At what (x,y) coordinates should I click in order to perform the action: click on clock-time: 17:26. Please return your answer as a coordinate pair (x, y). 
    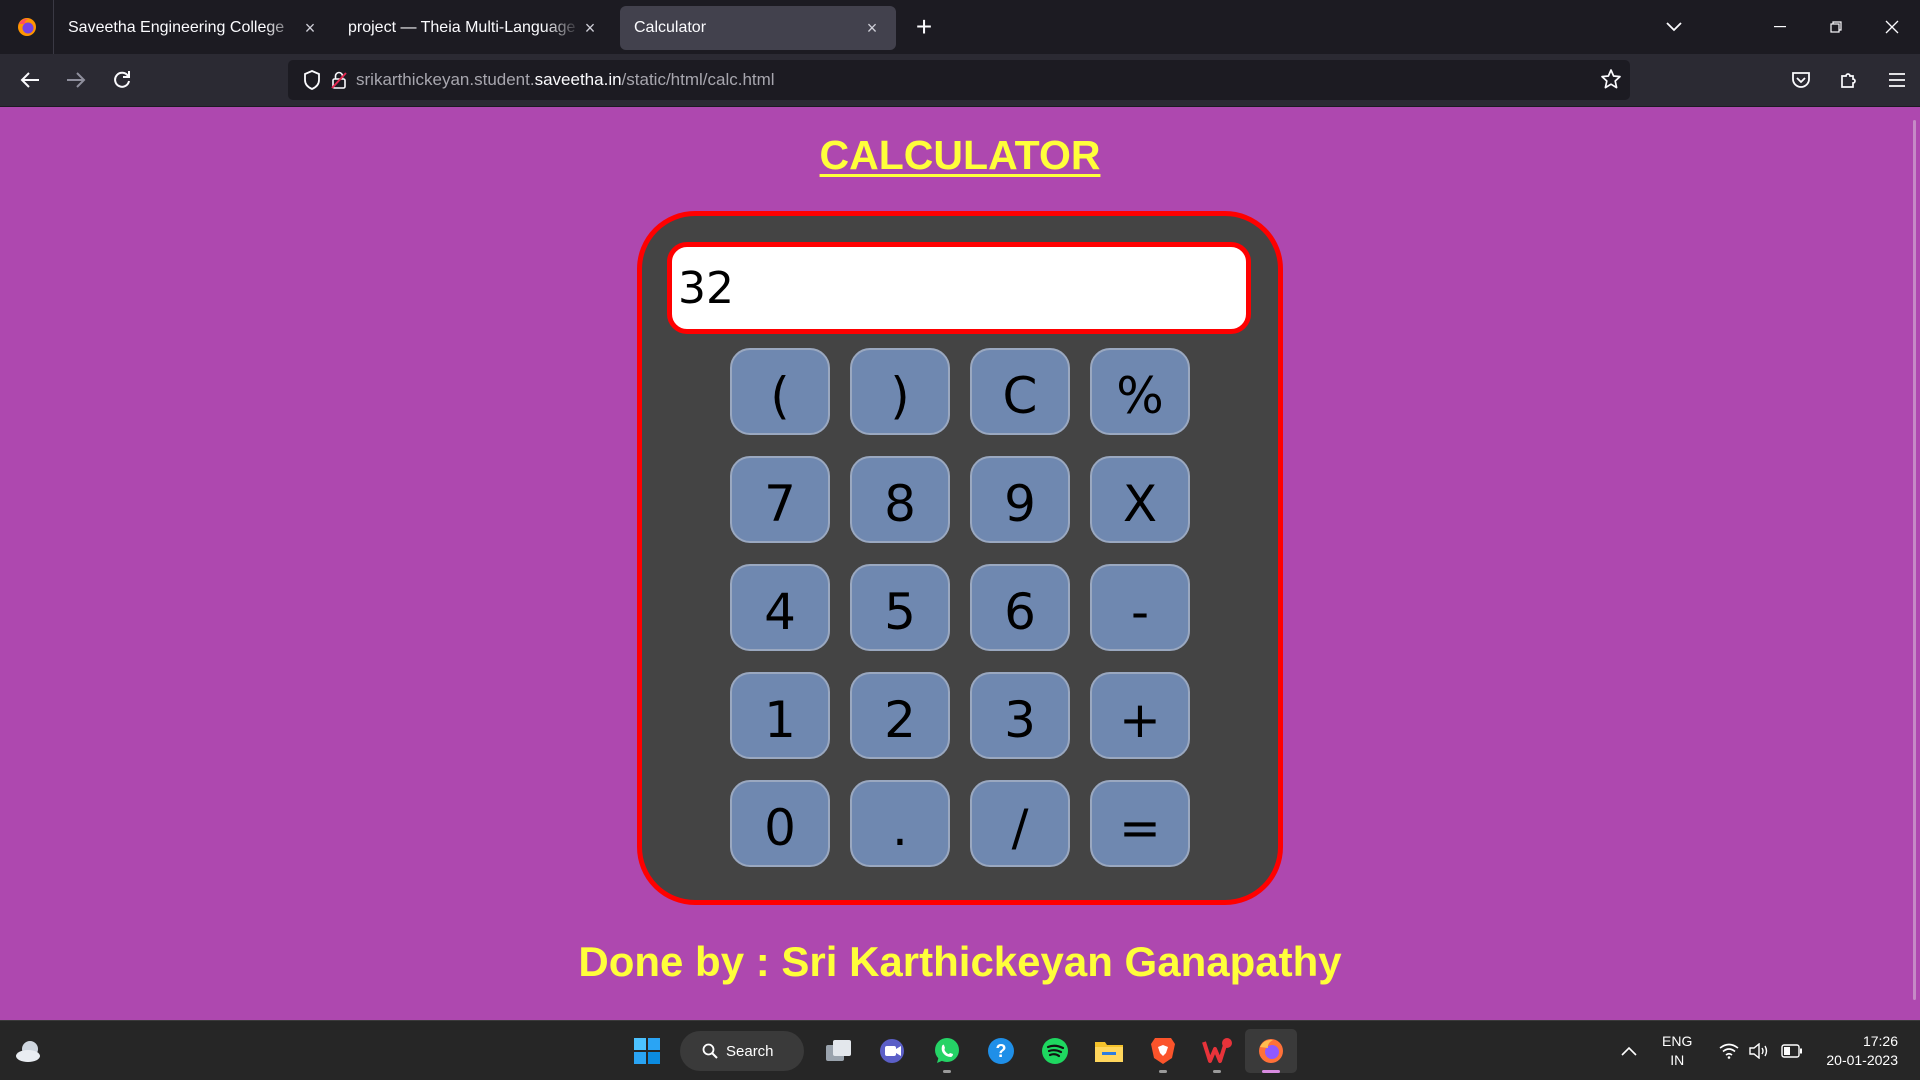
    Looking at the image, I should click on (1880, 1041).